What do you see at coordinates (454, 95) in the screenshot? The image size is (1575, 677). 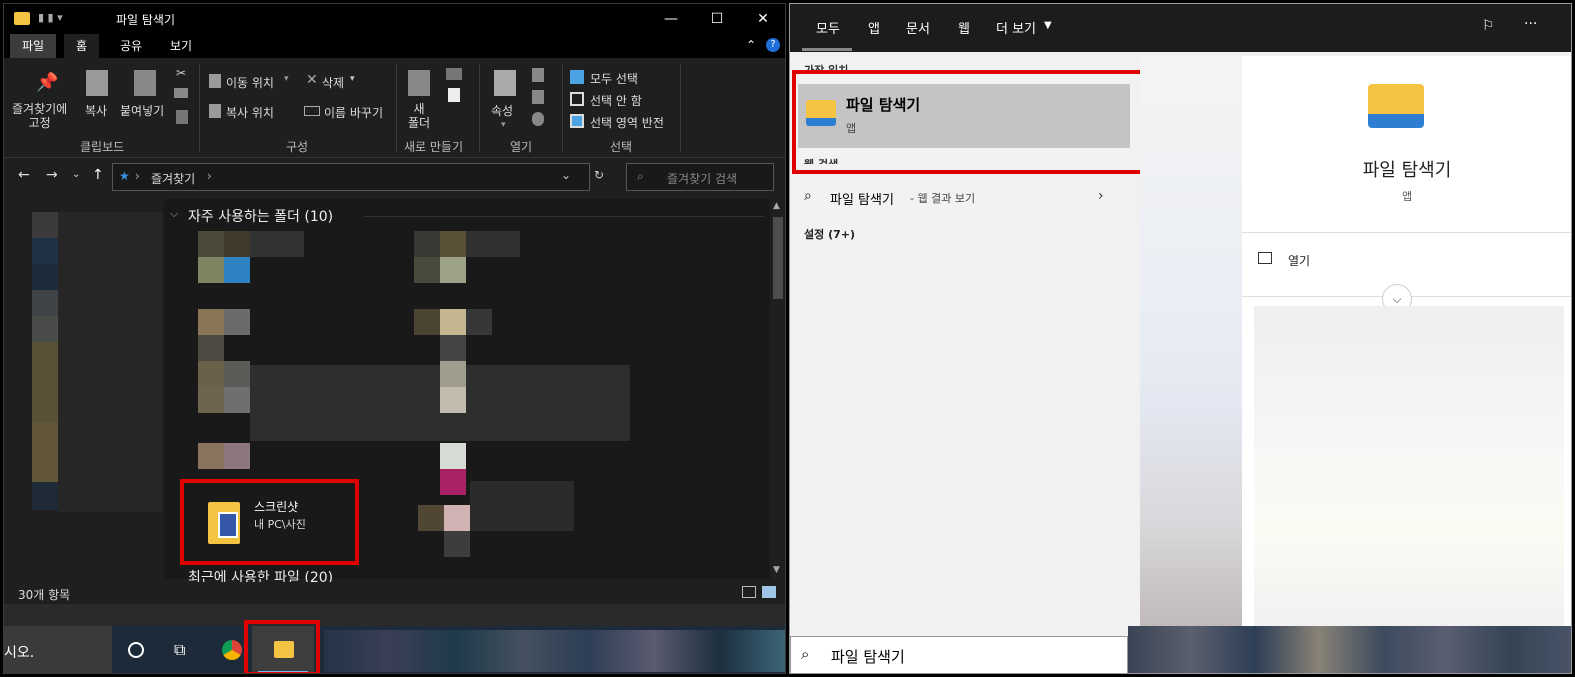 I see `easy-access-icon` at bounding box center [454, 95].